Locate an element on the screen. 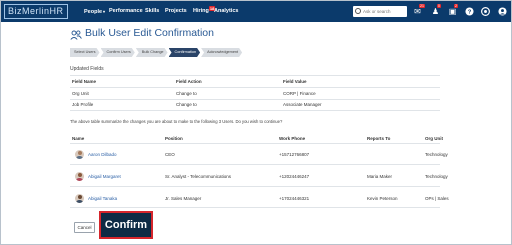 This screenshot has height=245, width=512. field-name-cell: Job Profile is located at coordinates (83, 104).